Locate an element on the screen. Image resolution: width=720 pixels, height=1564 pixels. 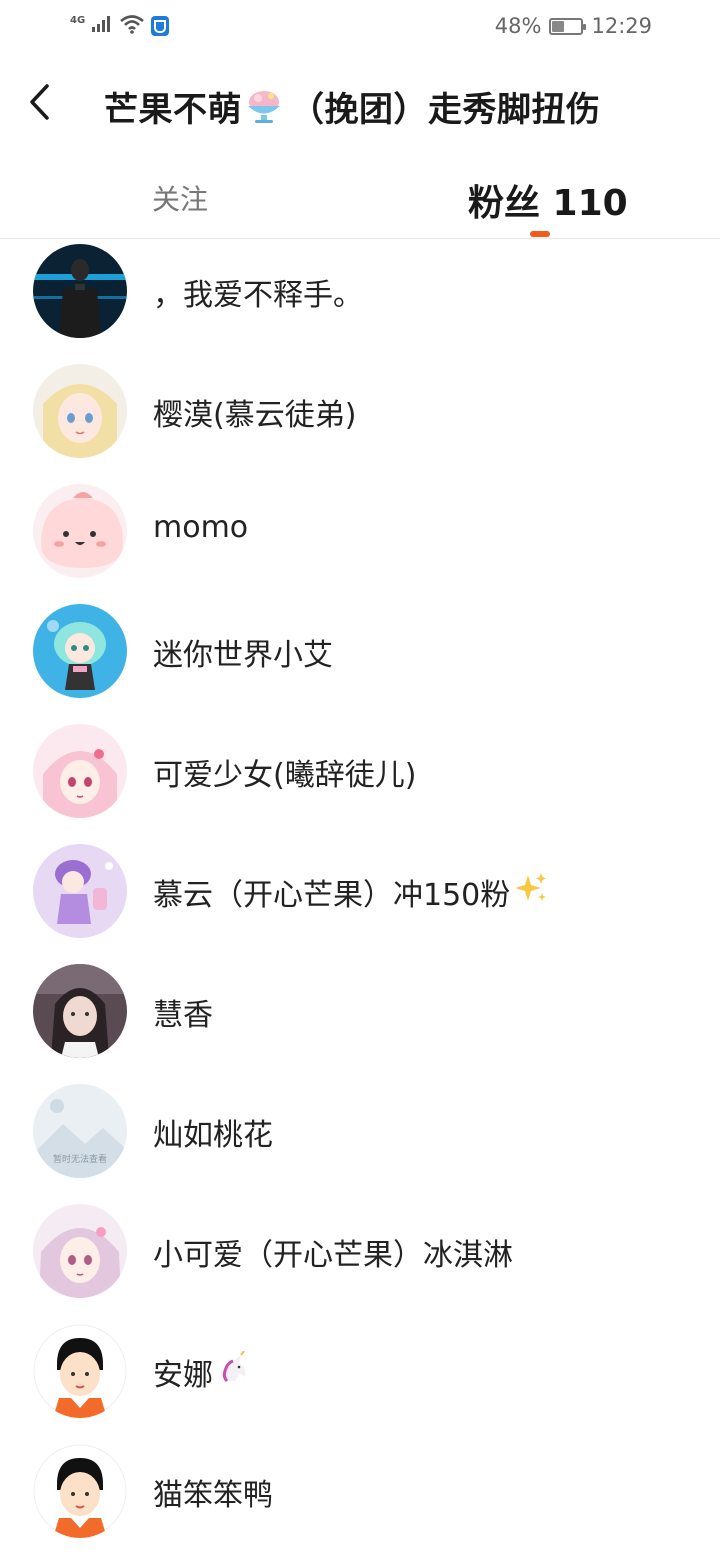
username: 猫笨笨鸭 is located at coordinates (213, 1495).